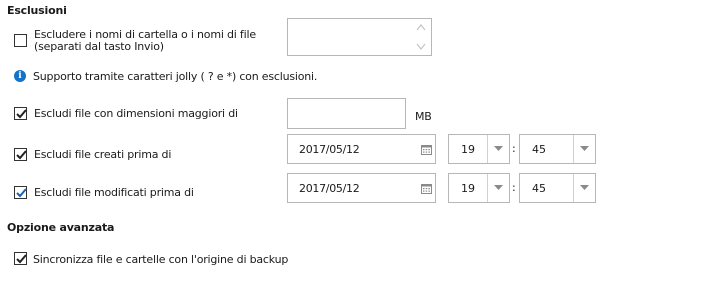 This screenshot has height=293, width=710. What do you see at coordinates (136, 113) in the screenshot?
I see `size-filter-label: Escludi file con dimensioni maggiori di` at bounding box center [136, 113].